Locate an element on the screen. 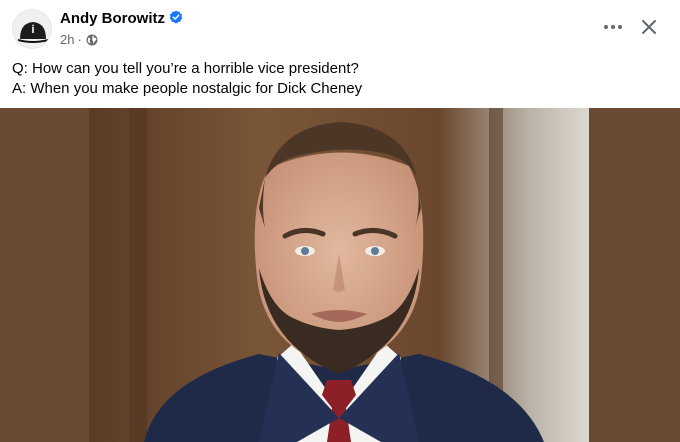 The image size is (680, 442). close-icon is located at coordinates (649, 27).